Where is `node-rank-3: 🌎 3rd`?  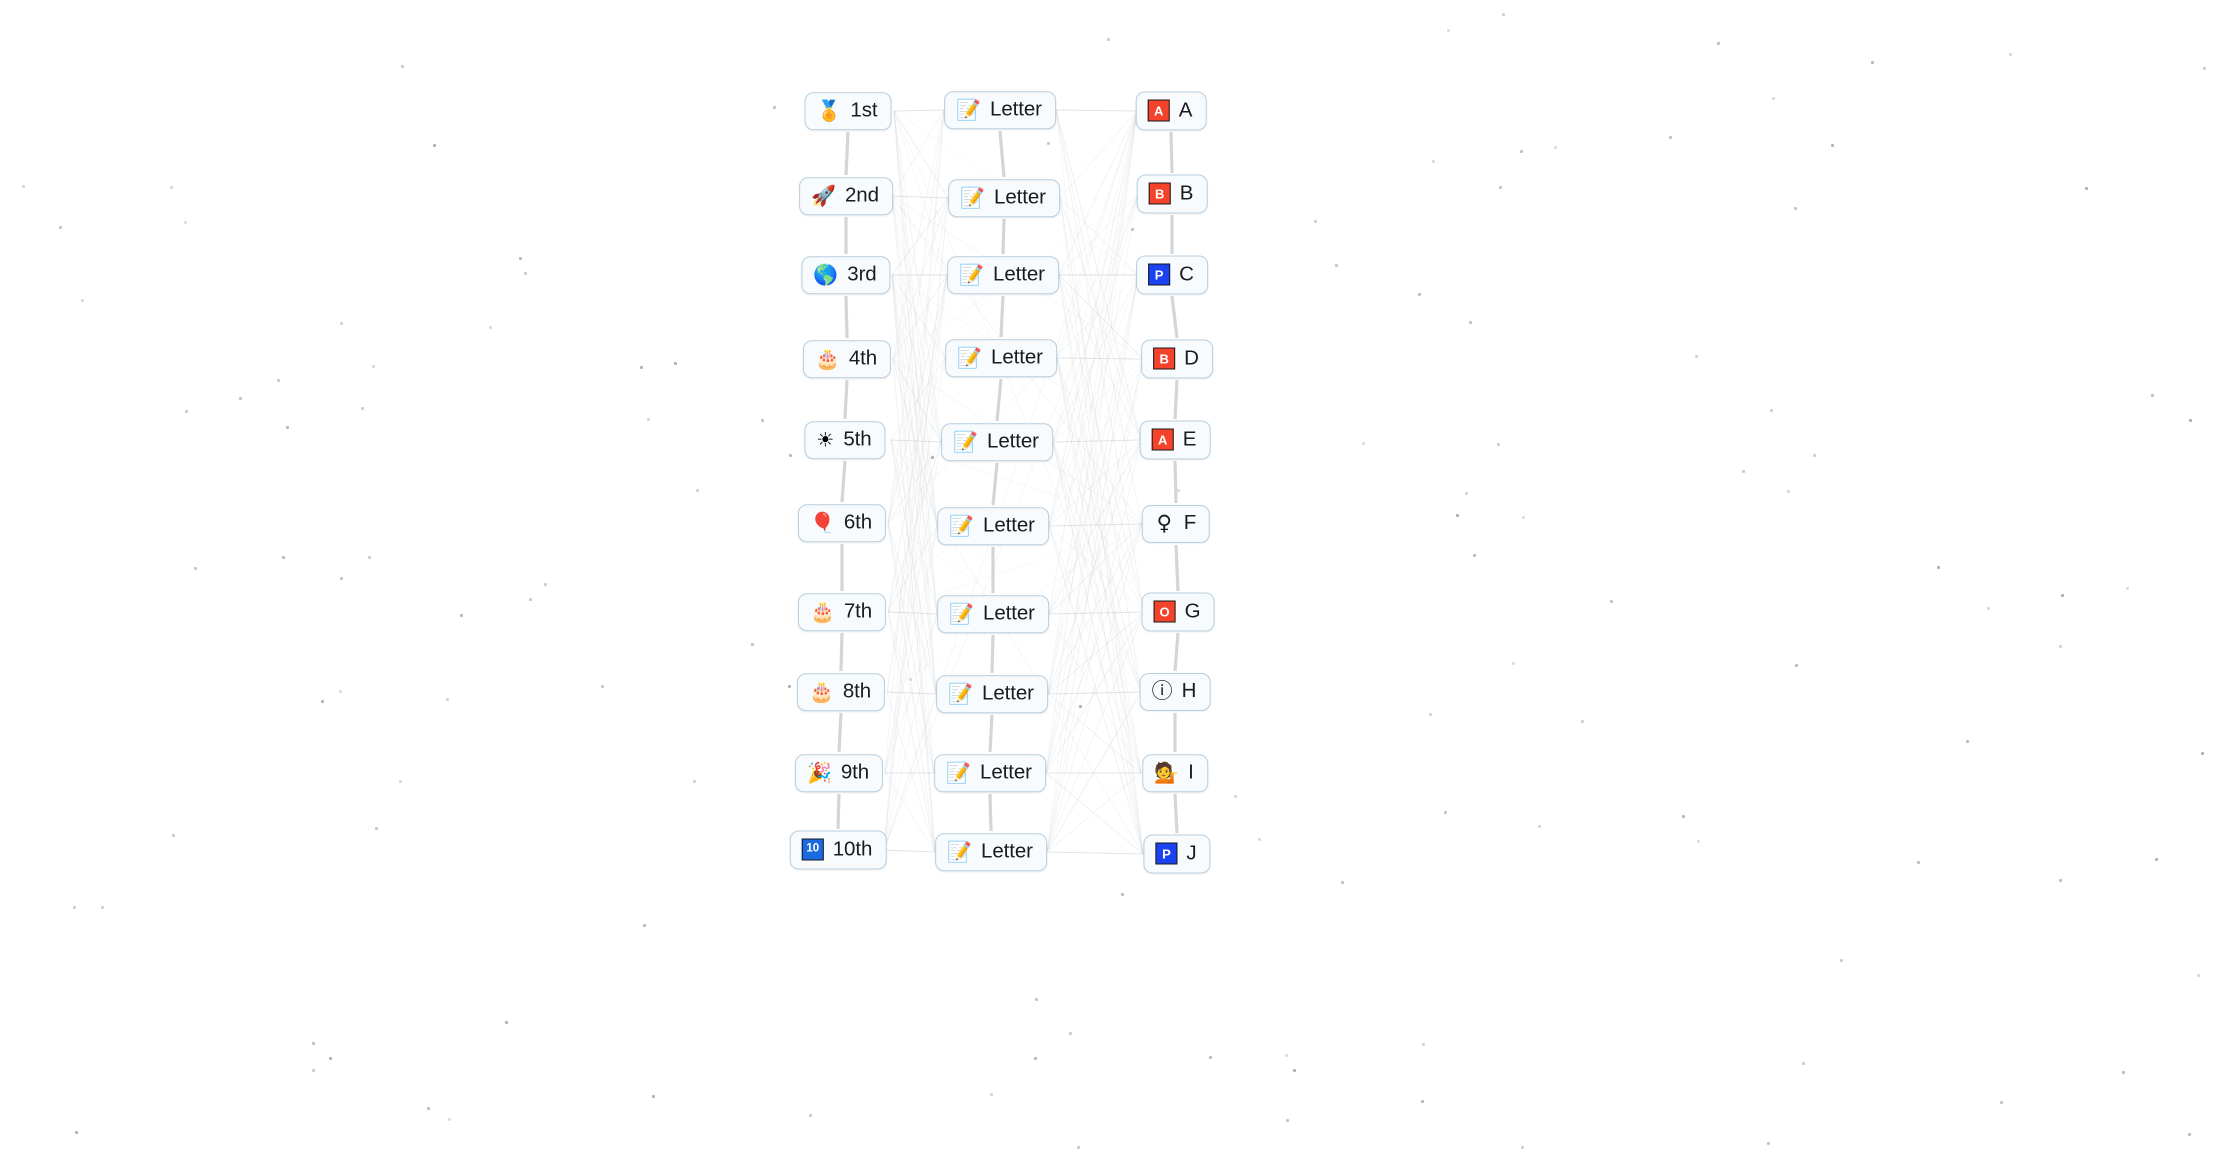 node-rank-3: 🌎 3rd is located at coordinates (846, 275).